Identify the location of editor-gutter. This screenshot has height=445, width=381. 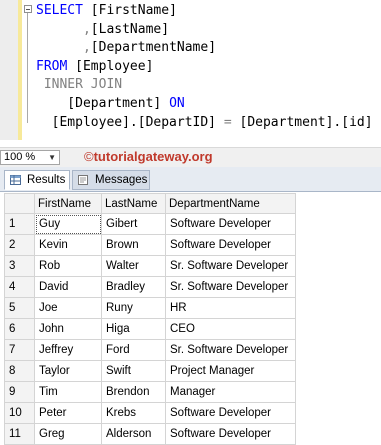
(9, 70).